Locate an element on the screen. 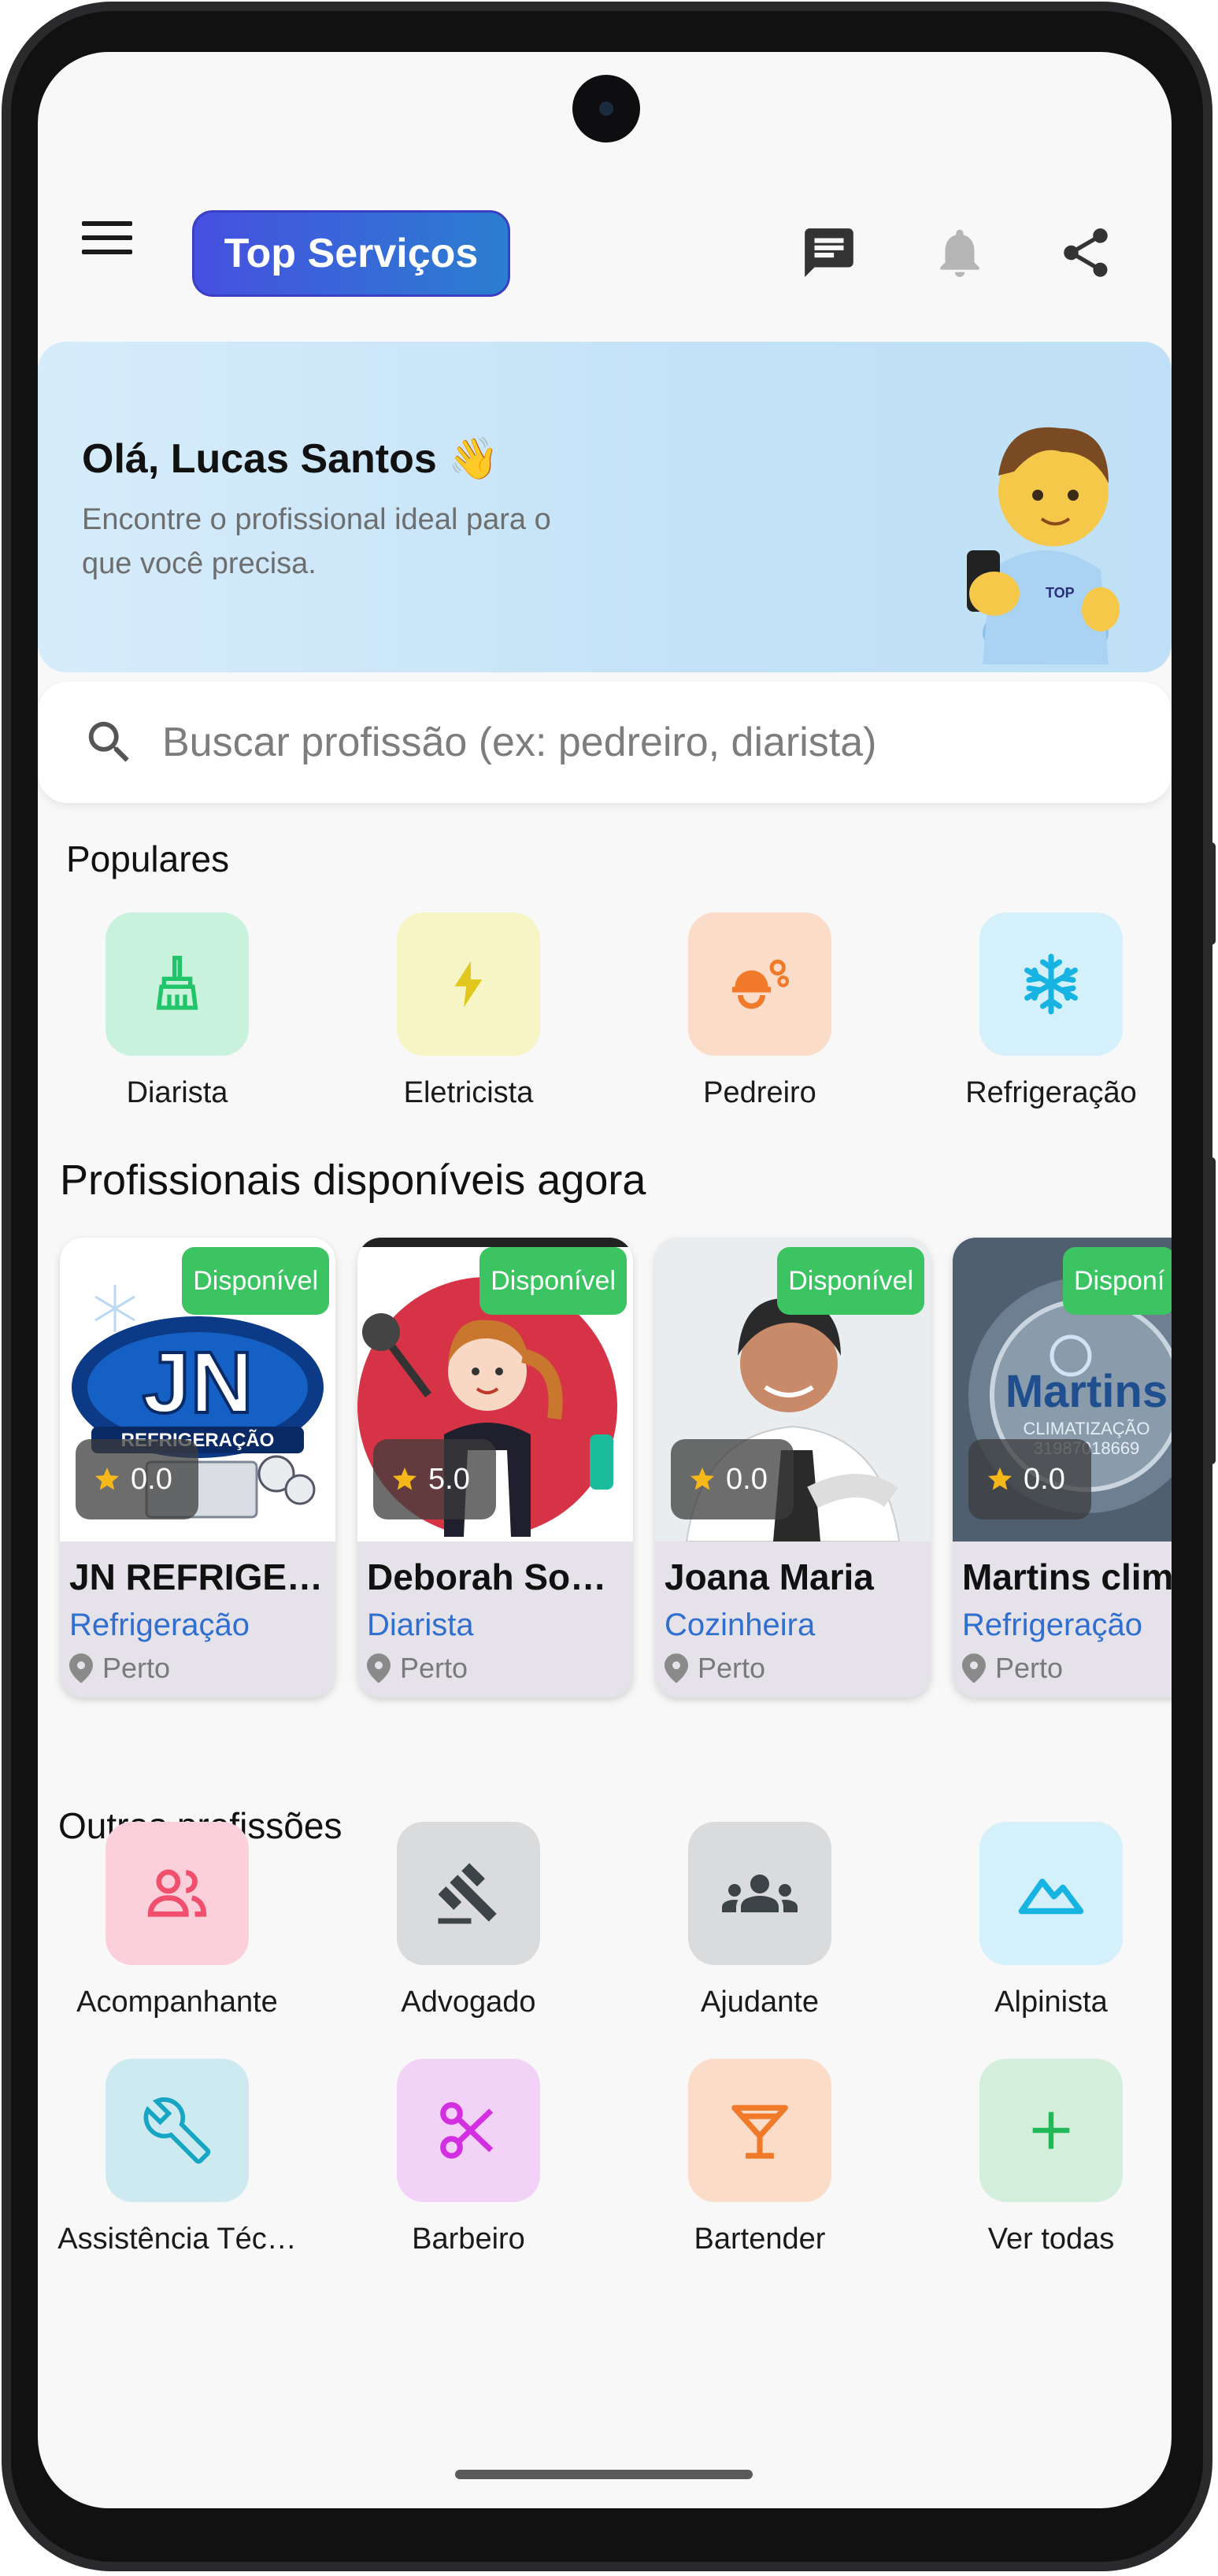  category-label: Ajudante is located at coordinates (759, 2002).